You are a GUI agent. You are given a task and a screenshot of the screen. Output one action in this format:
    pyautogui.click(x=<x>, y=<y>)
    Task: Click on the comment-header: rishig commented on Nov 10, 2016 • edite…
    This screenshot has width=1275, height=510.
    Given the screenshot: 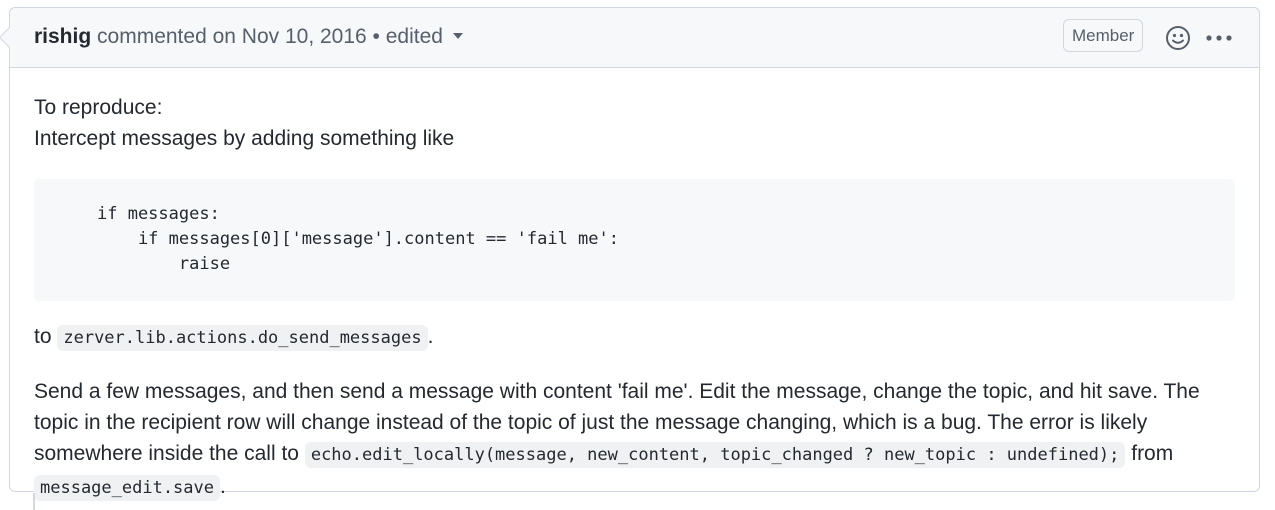 What is the action you would take?
    pyautogui.click(x=634, y=38)
    